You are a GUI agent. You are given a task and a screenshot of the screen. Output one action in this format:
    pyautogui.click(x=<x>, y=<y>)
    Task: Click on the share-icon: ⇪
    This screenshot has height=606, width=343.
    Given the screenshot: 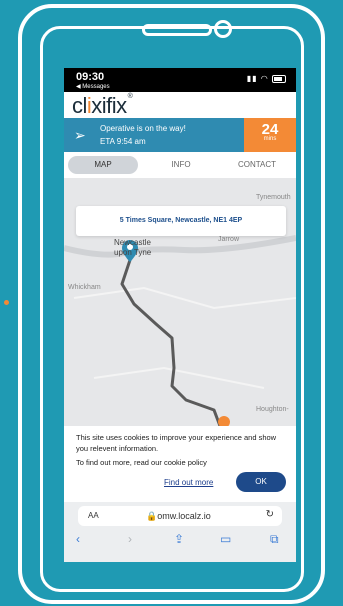 What is the action you would take?
    pyautogui.click(x=179, y=539)
    